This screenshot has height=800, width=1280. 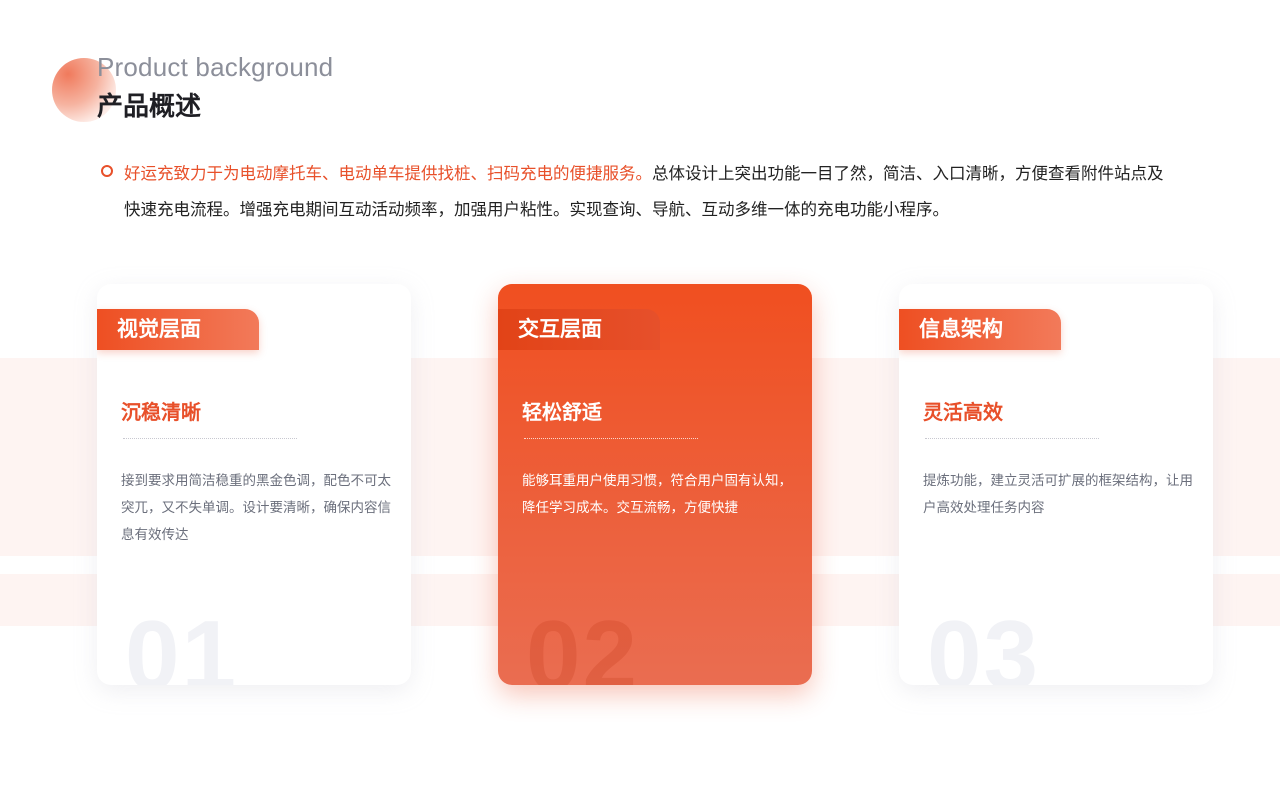 What do you see at coordinates (657, 494) in the screenshot?
I see `card-description: 能够耳重用户使用习惯，符合用户固有认知，降任学习成本。交互流畅，方便快捷` at bounding box center [657, 494].